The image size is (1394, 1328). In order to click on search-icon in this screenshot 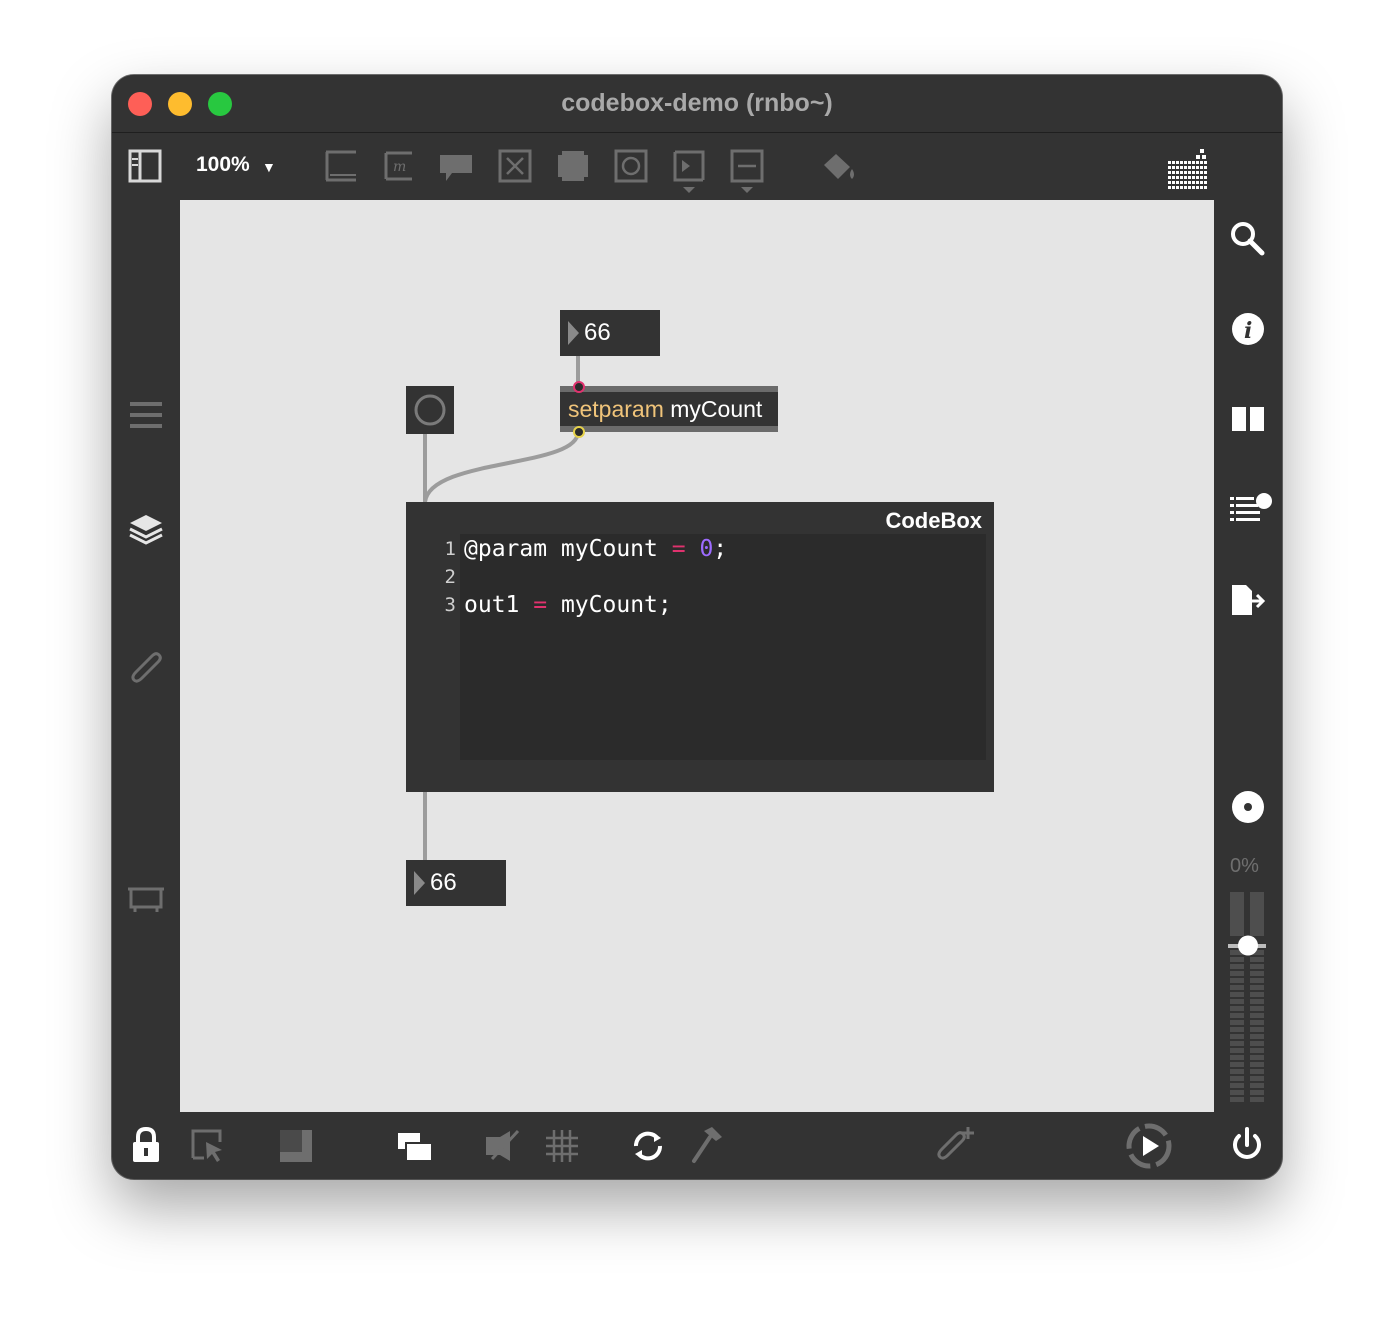, I will do `click(1248, 239)`.